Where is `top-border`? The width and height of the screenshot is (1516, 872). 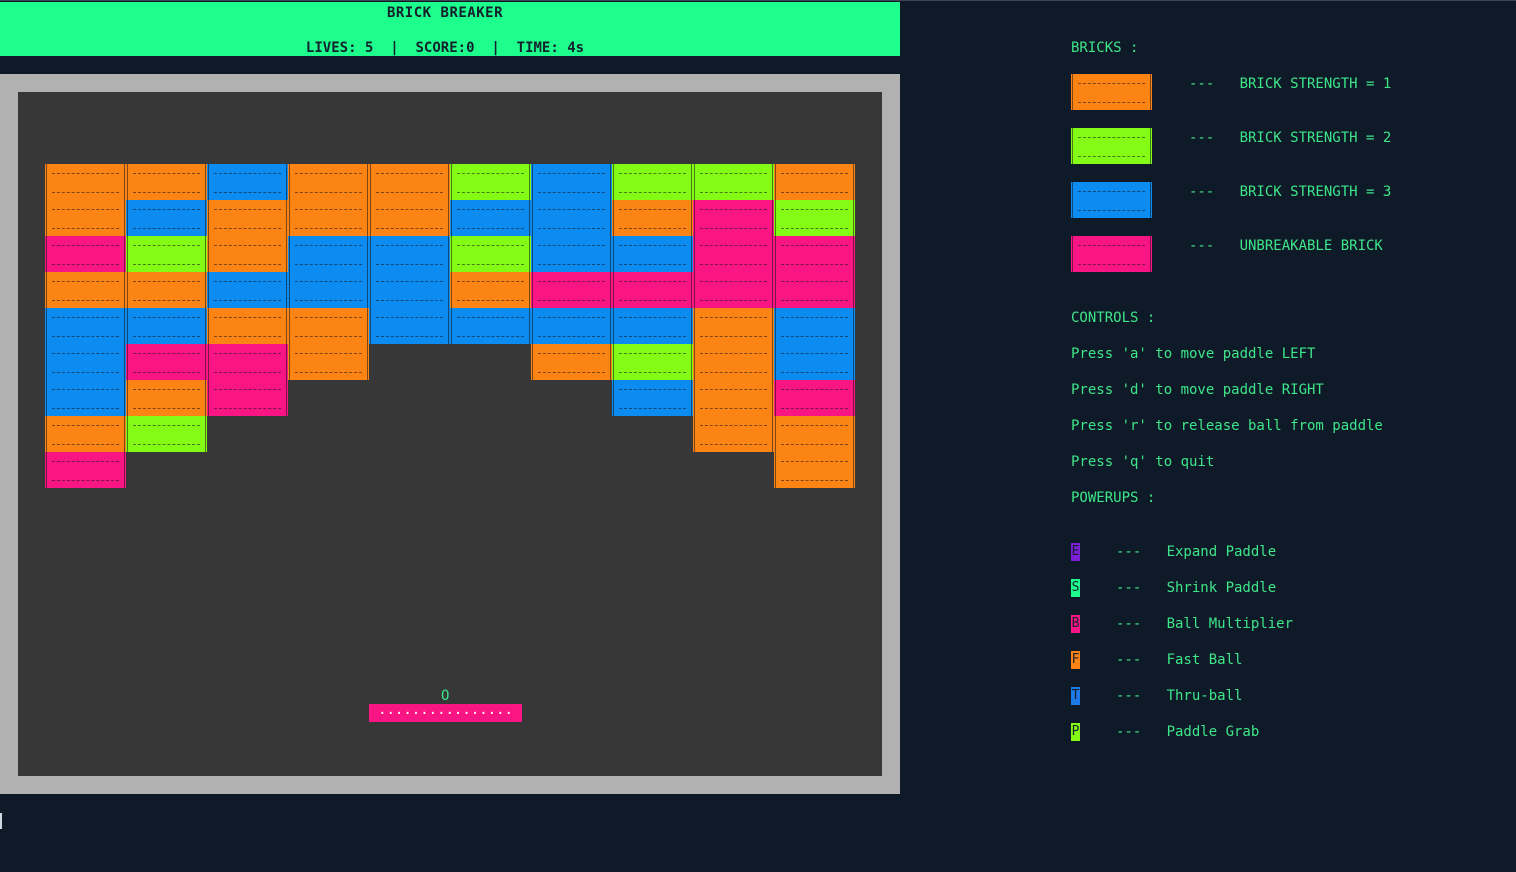
top-border is located at coordinates (758, 0).